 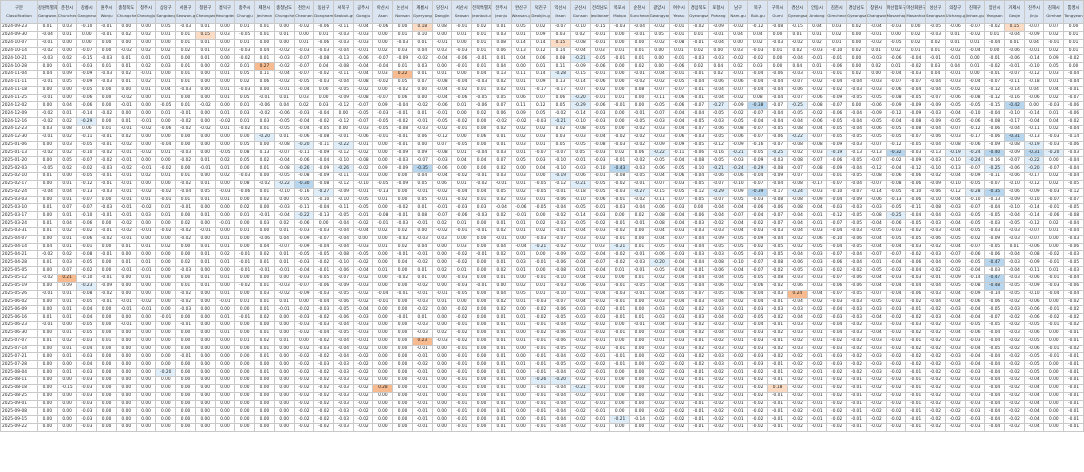 What do you see at coordinates (19, 427) in the screenshot?
I see `row-date: 2025-09-22` at bounding box center [19, 427].